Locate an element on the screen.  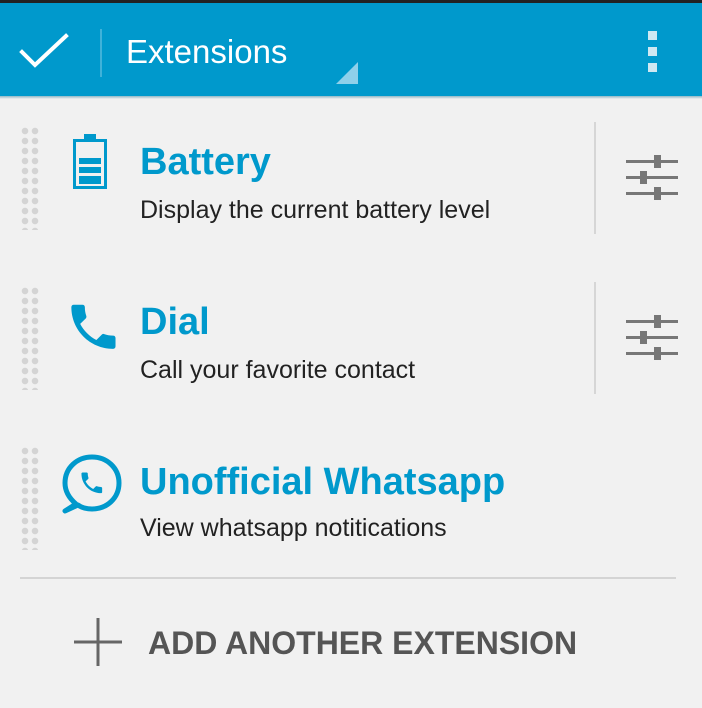
extensions-spinner: Extensions is located at coordinates (236, 49).